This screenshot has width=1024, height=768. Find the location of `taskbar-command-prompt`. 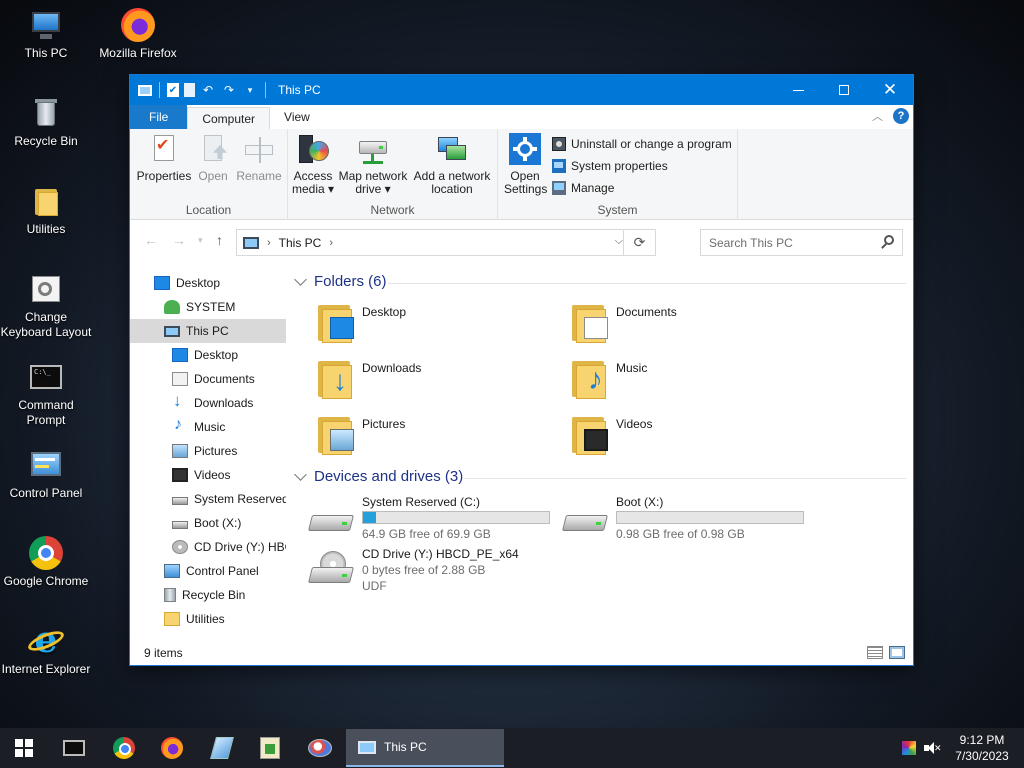

taskbar-command-prompt is located at coordinates (74, 748).